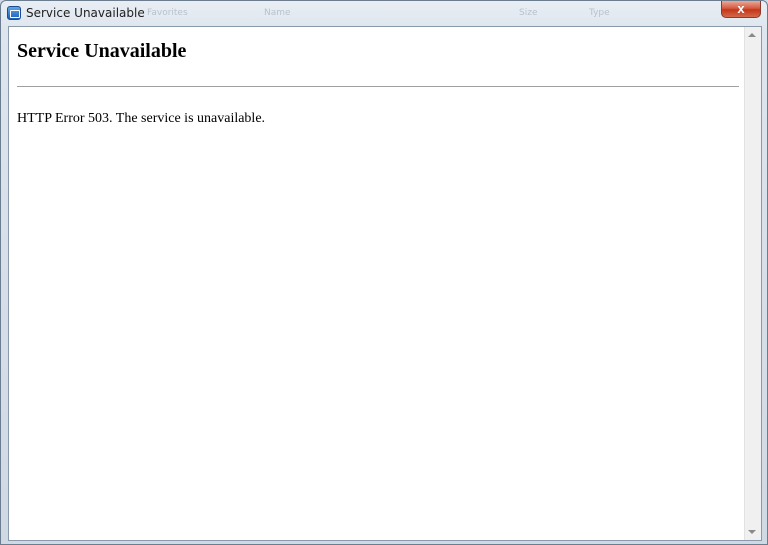 Image resolution: width=768 pixels, height=545 pixels. I want to click on page-heading: Service Unavailable, so click(102, 51).